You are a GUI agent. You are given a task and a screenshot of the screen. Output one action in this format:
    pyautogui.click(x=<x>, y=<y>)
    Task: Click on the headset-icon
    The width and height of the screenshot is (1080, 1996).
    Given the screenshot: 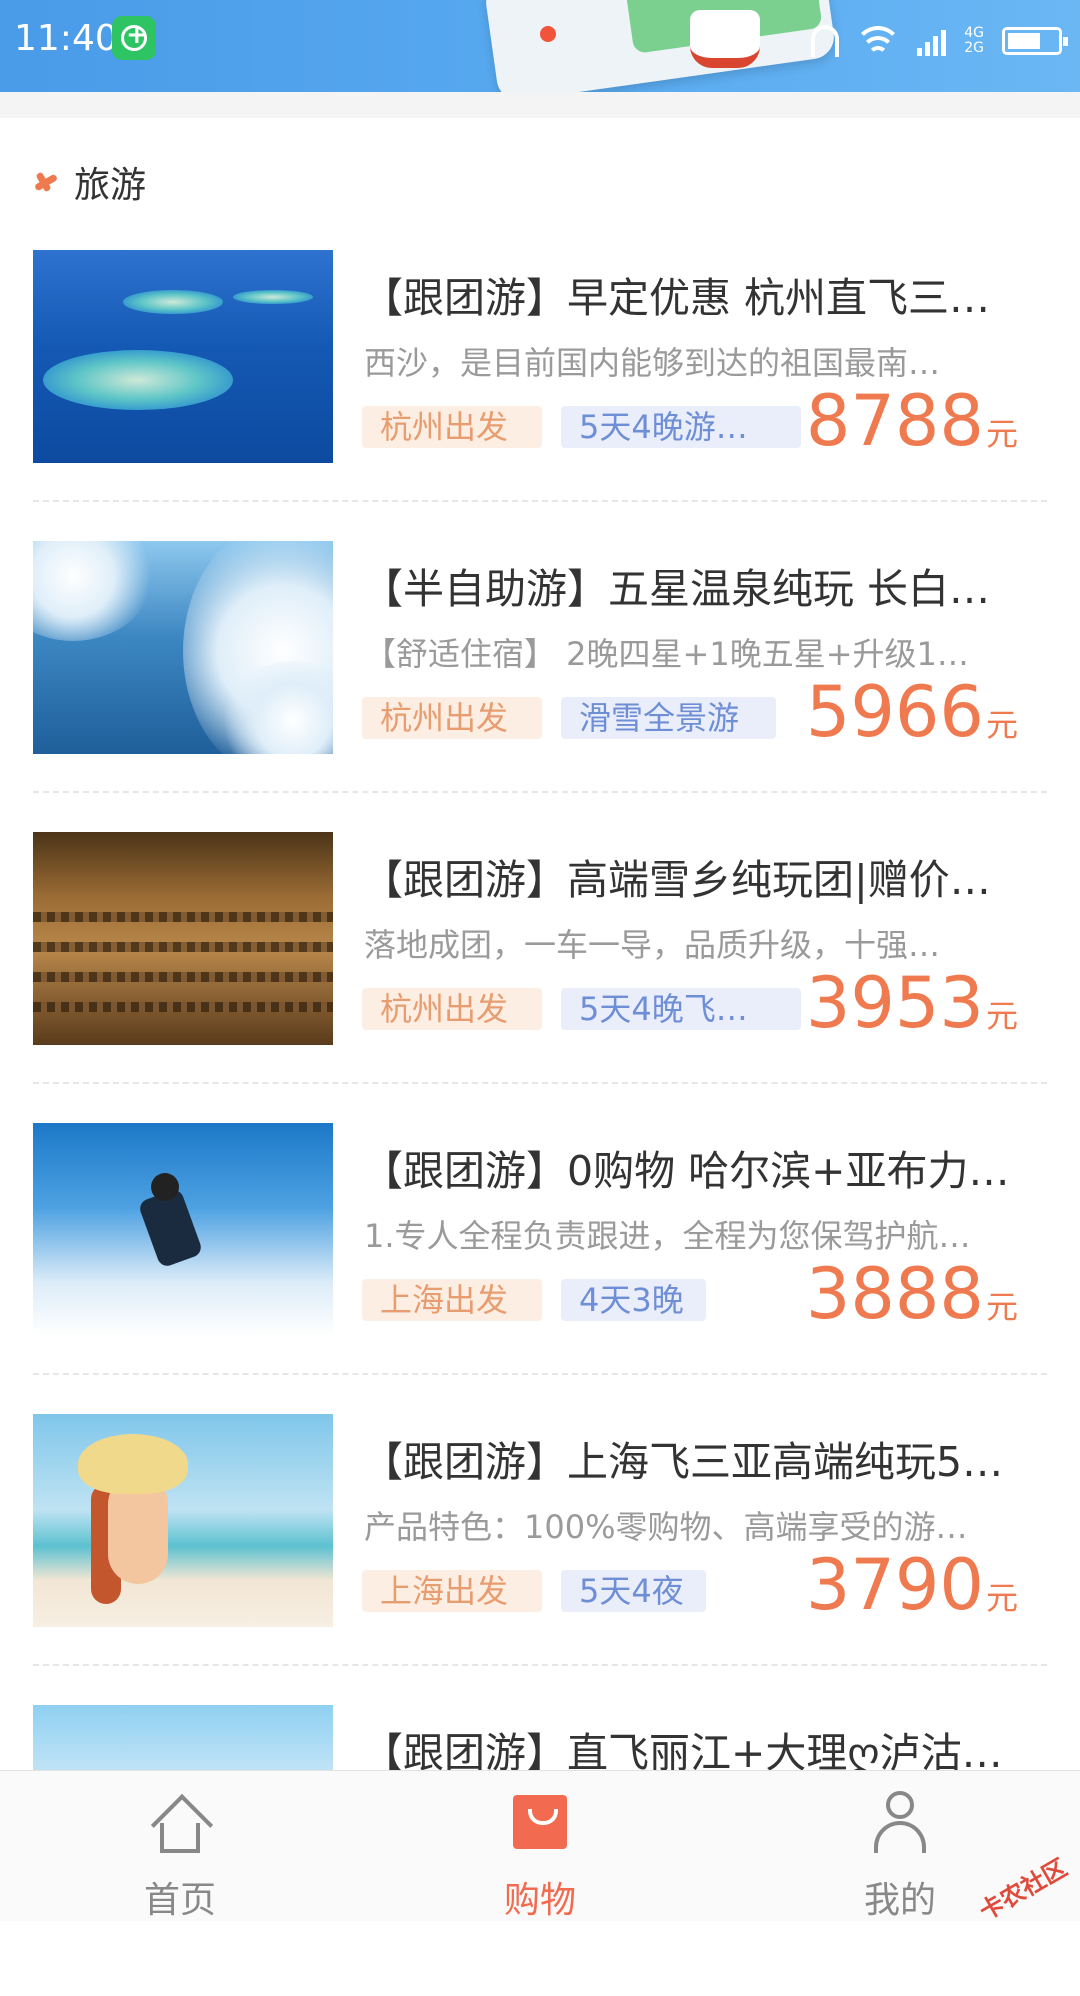 What is the action you would take?
    pyautogui.click(x=825, y=41)
    